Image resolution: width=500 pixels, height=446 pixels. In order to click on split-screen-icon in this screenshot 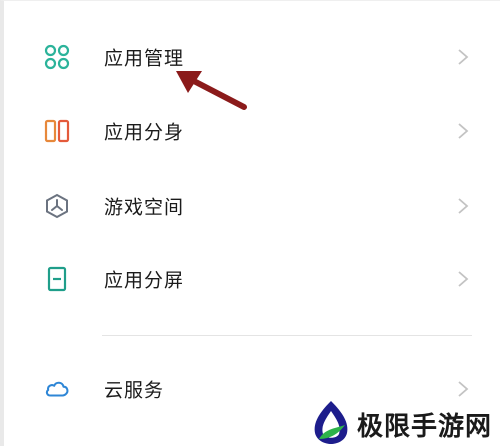, I will do `click(57, 279)`.